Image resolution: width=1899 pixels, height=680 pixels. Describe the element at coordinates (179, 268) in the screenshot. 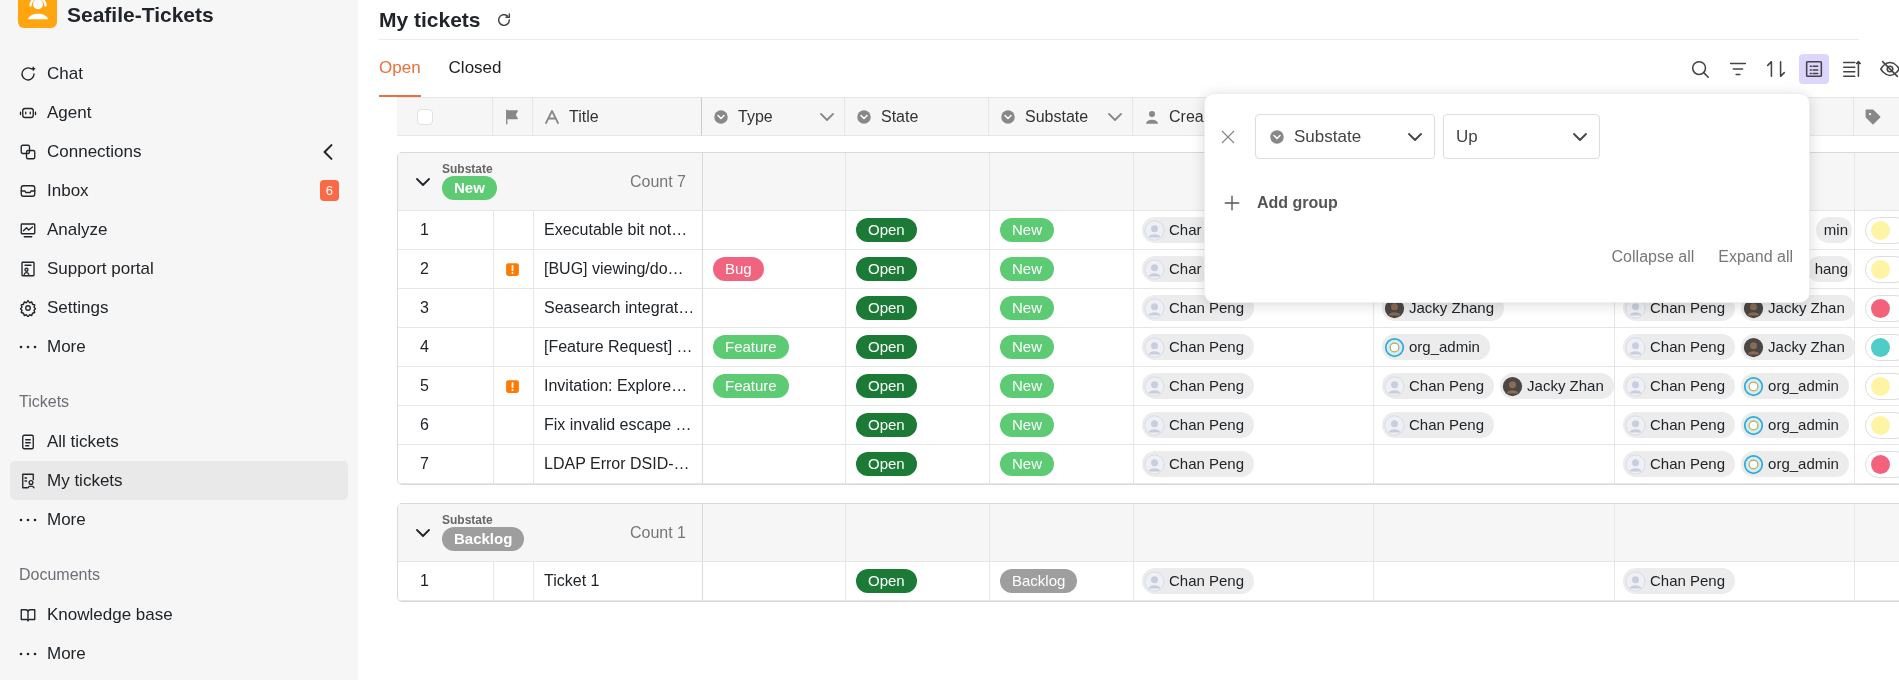

I see `sidebar-item: Support portal` at that location.